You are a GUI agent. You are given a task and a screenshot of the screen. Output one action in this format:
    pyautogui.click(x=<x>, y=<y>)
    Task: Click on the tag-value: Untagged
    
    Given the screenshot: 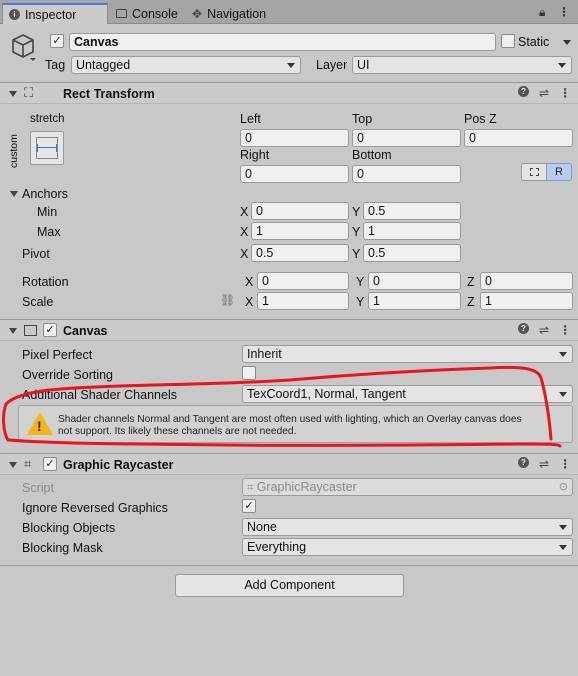 What is the action you would take?
    pyautogui.click(x=103, y=65)
    